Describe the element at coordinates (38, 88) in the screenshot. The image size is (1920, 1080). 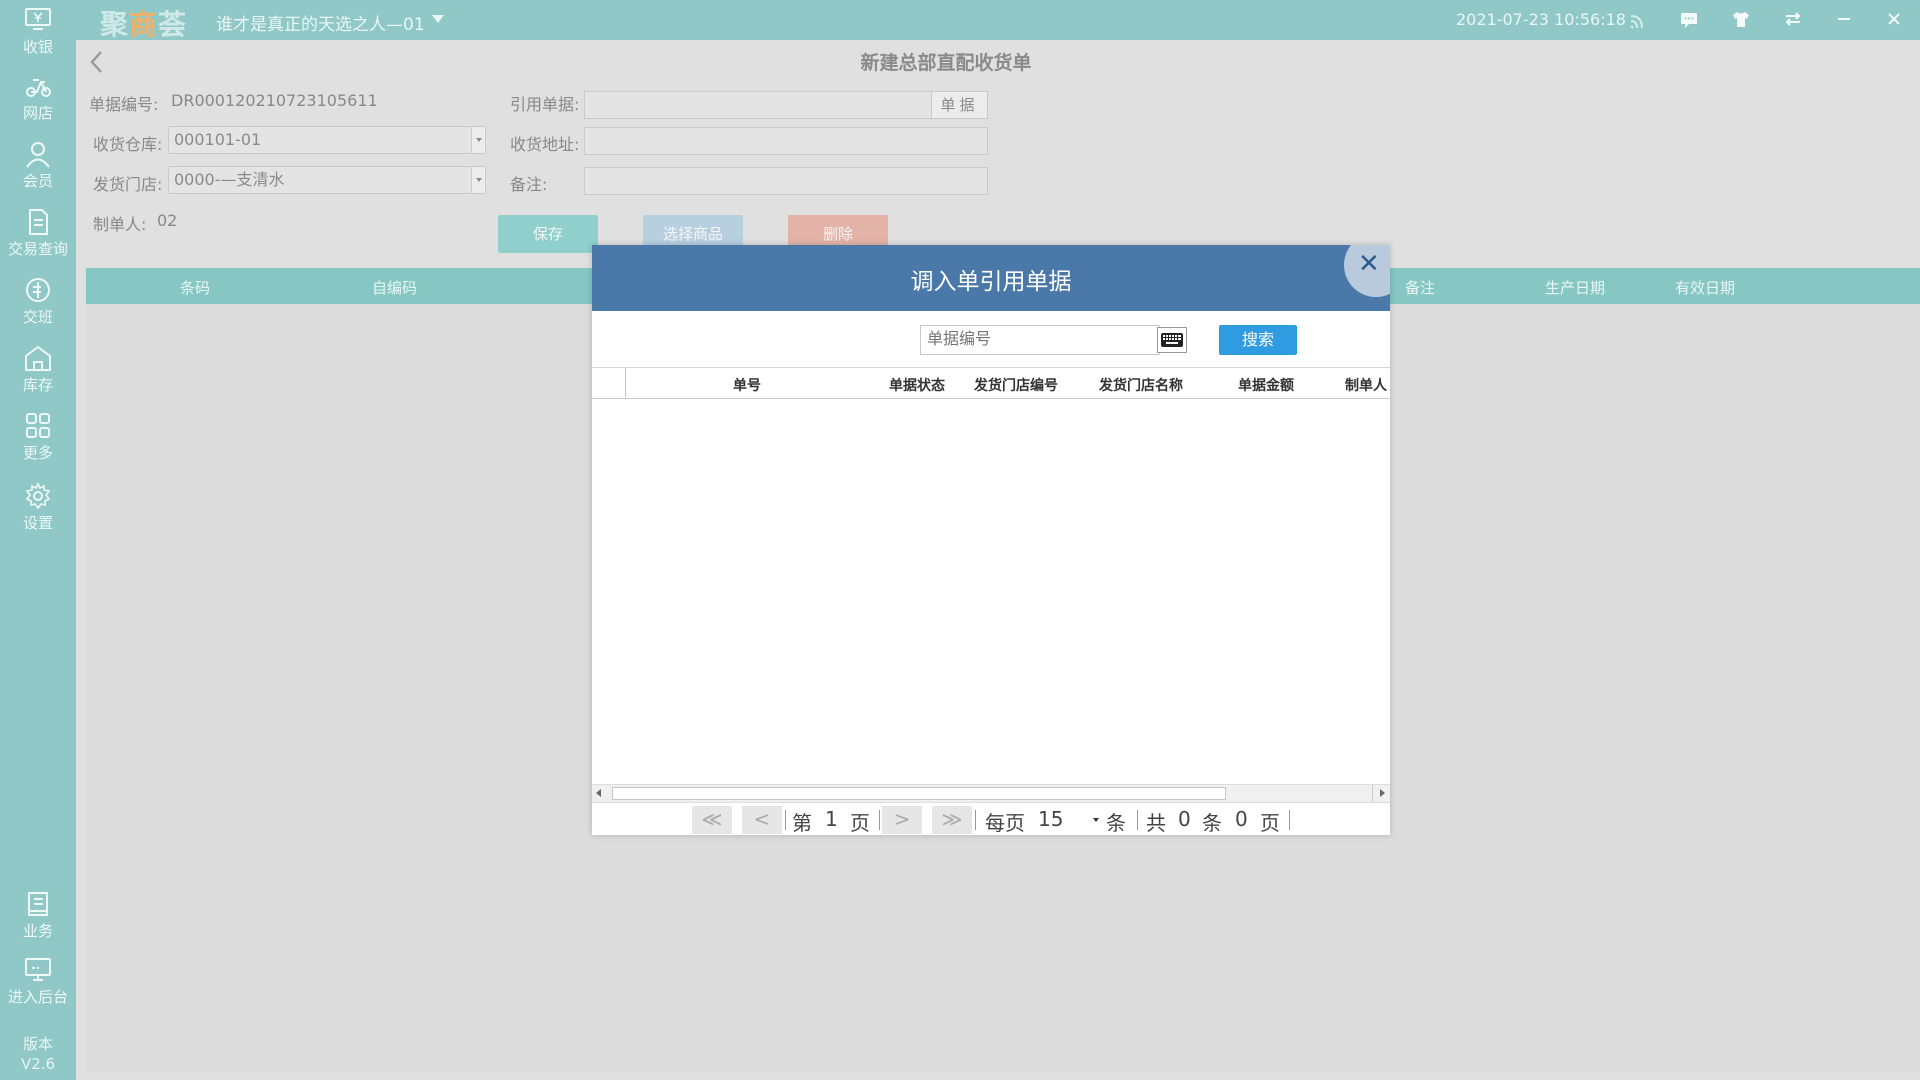
I see `scooter-icon` at that location.